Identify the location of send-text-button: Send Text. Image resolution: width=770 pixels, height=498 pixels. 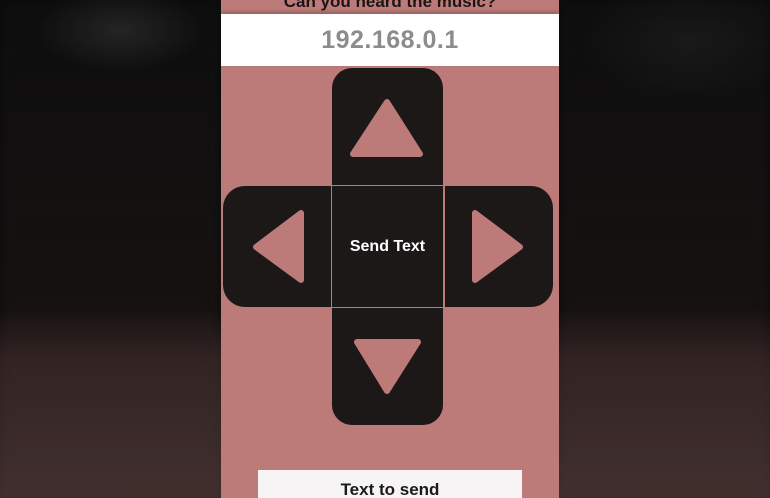
(387, 246).